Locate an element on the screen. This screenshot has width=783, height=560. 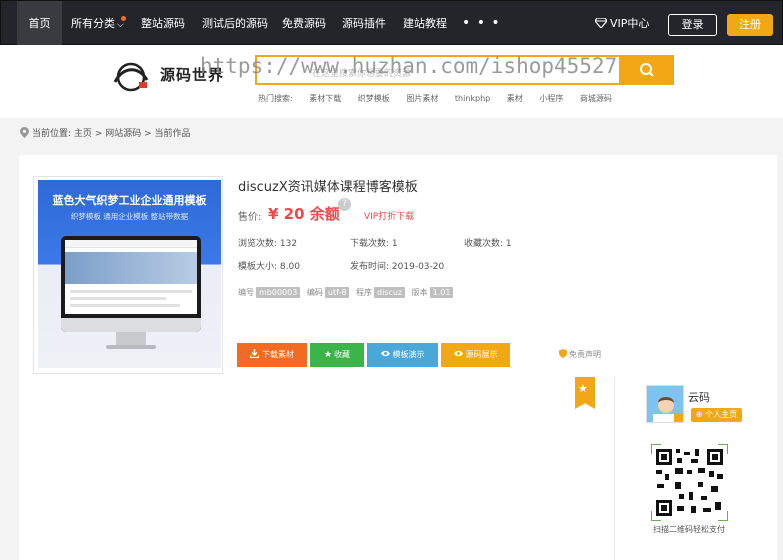
nav-home: 首页 is located at coordinates (39, 23).